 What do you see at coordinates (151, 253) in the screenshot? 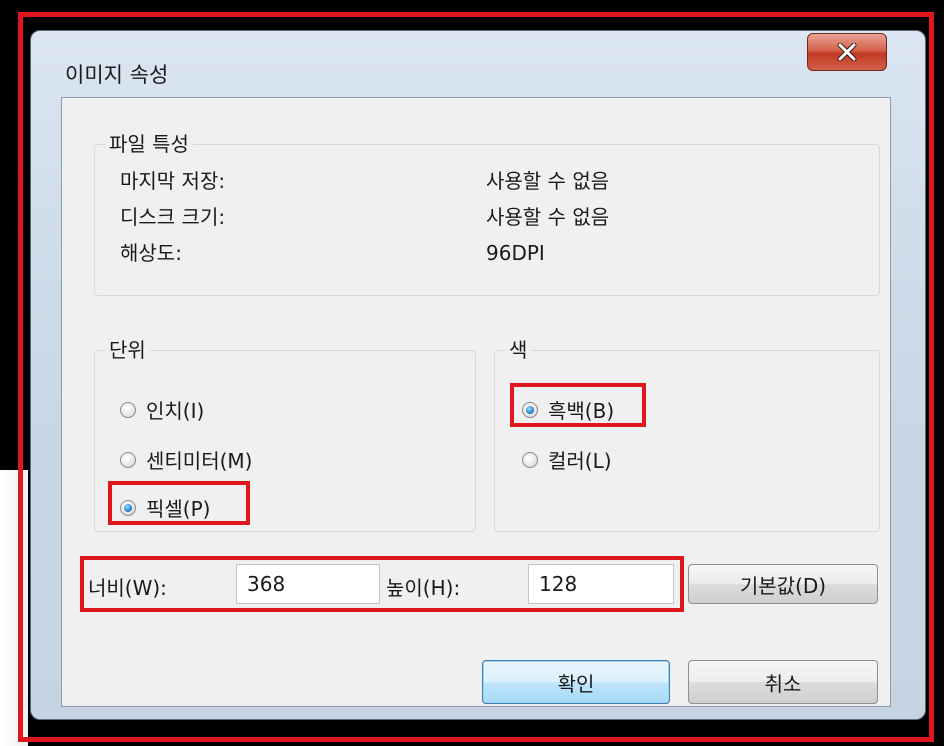
I see `resolution-label: 해상도:` at bounding box center [151, 253].